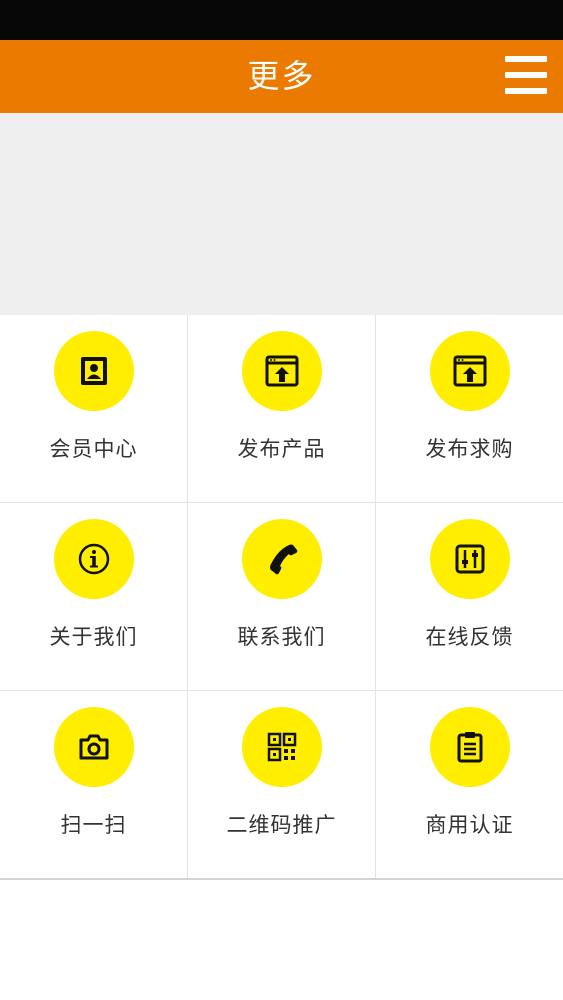 The height and width of the screenshot is (1000, 563). Describe the element at coordinates (469, 449) in the screenshot. I see `grid-item-label: 发布求购` at that location.